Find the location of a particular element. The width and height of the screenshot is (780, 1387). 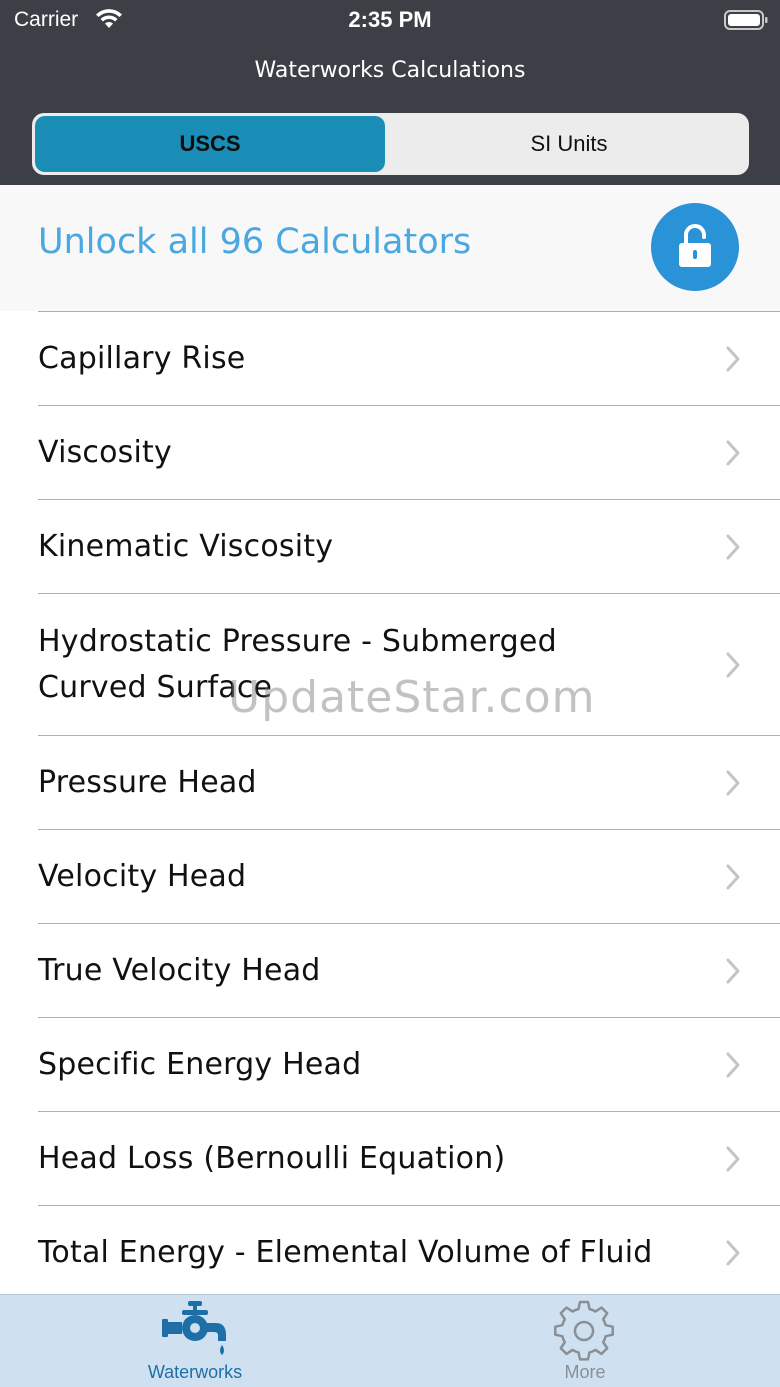

battery-icon is located at coordinates (746, 20).